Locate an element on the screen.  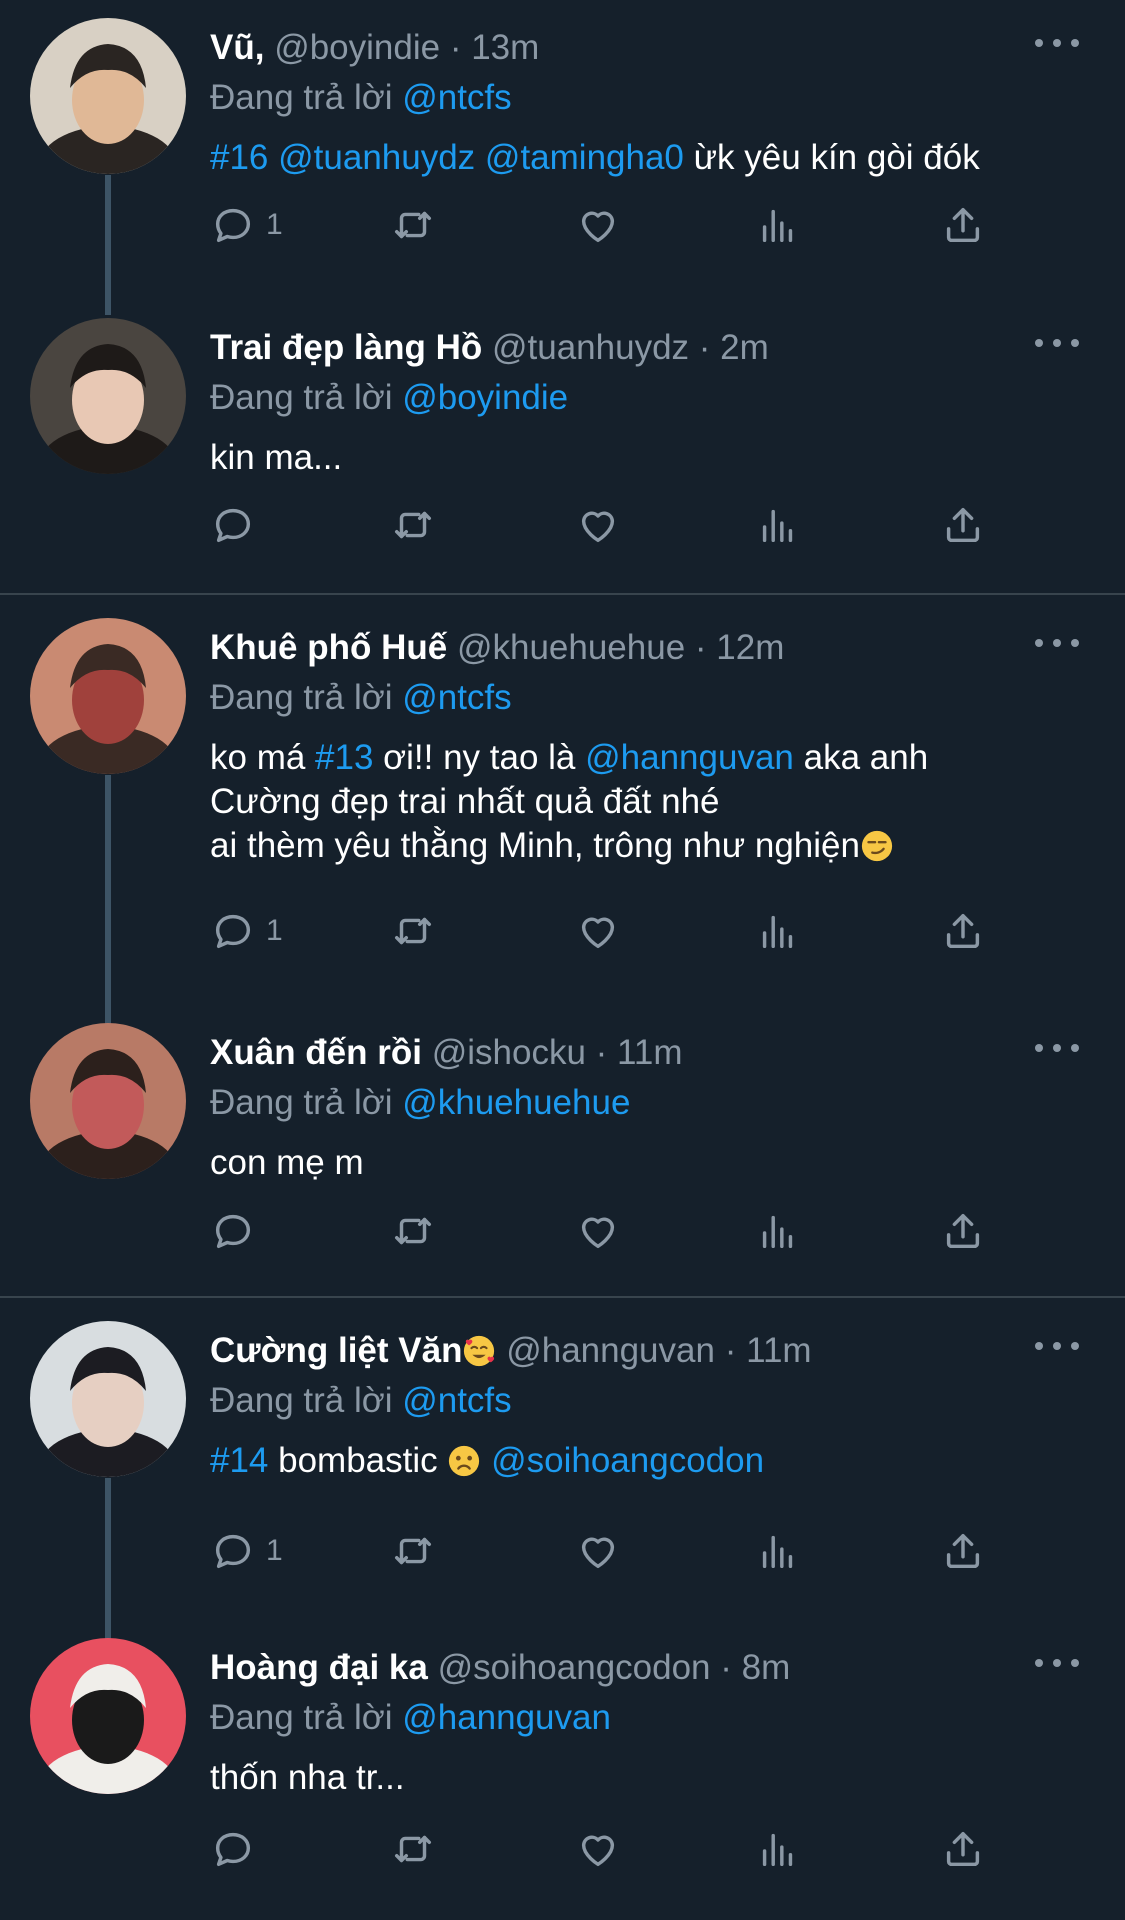
display-name: Xuân đến rồi is located at coordinates (316, 1052).